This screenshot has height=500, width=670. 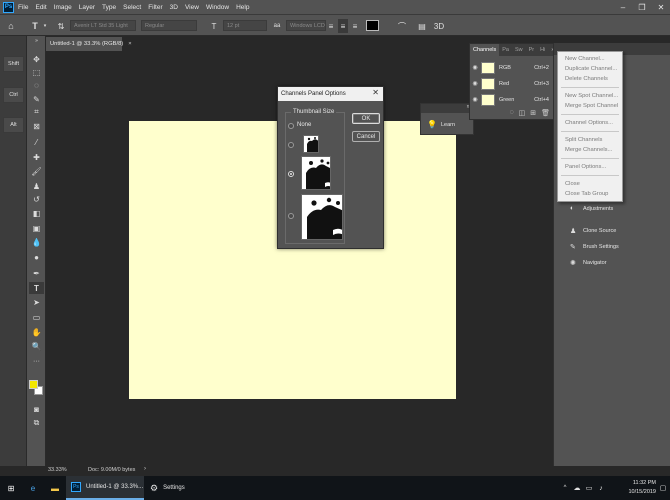 I want to click on text-orientation-icon: ⇅, so click(x=61, y=26).